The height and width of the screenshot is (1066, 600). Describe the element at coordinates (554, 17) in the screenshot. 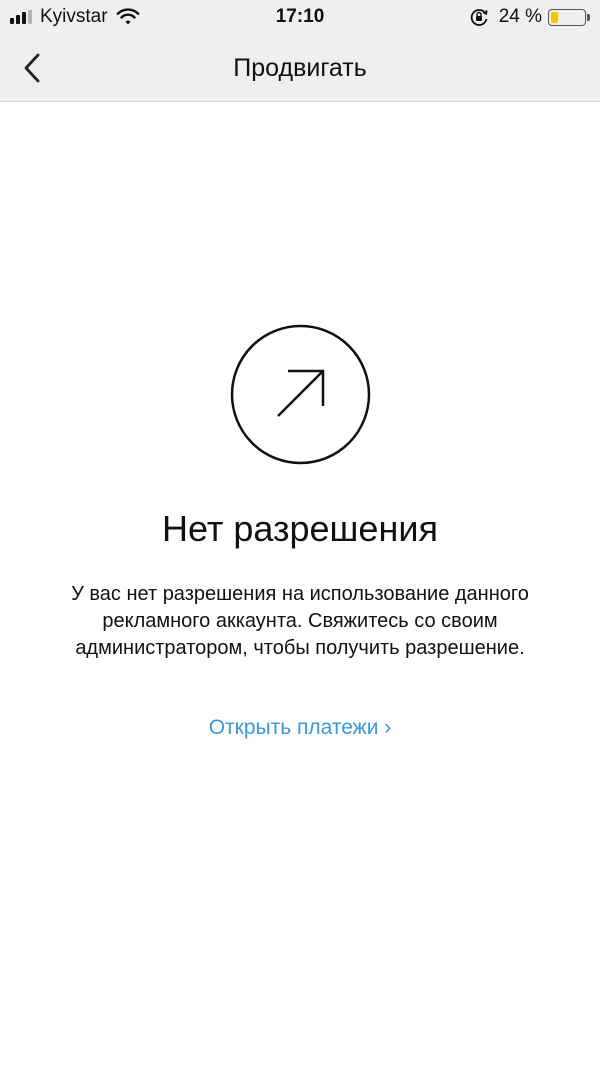

I see `battery-level-fill` at that location.